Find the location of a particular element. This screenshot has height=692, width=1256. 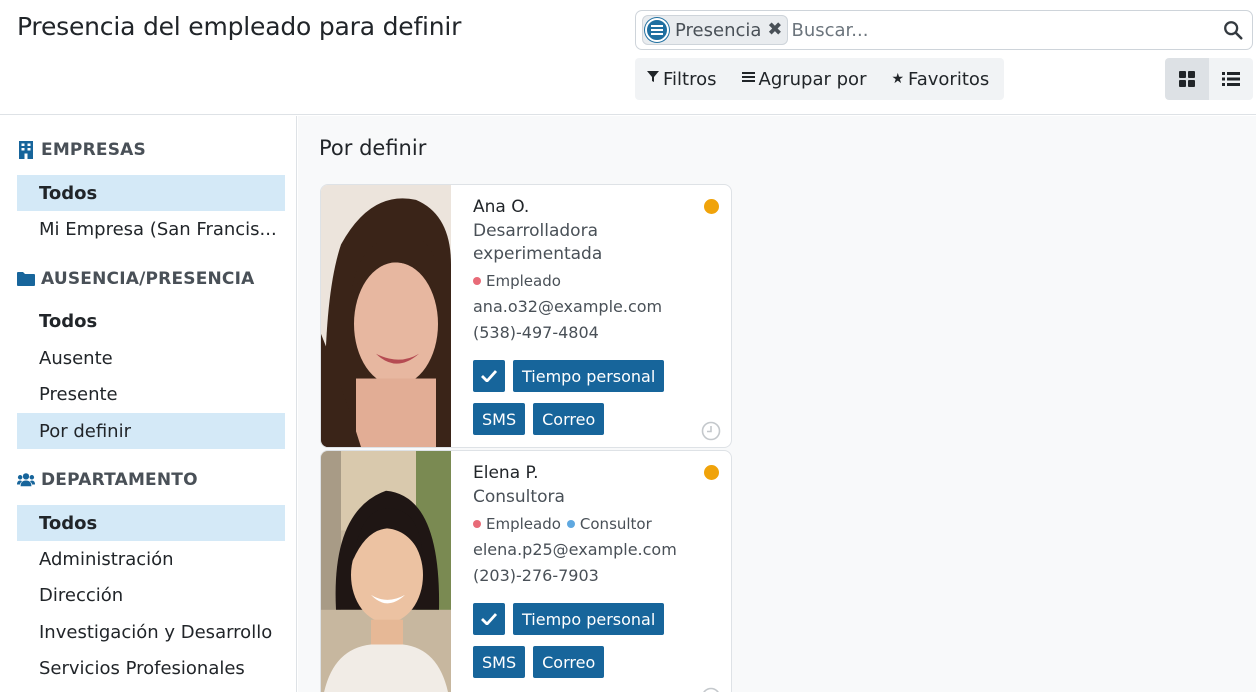

groupby-label: Agrupar por is located at coordinates (812, 79).